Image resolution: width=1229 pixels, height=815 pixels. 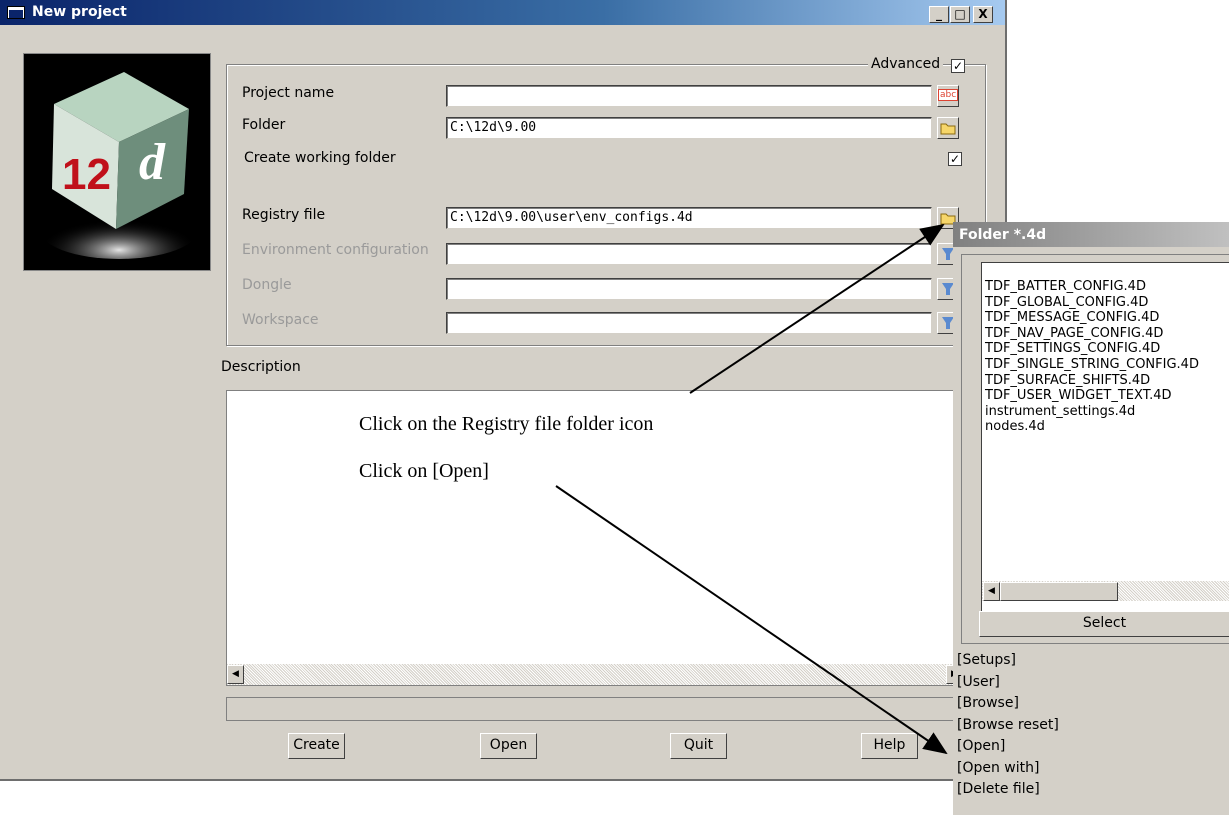 What do you see at coordinates (817, 308) in the screenshot?
I see `arrow-to-registry-icon` at bounding box center [817, 308].